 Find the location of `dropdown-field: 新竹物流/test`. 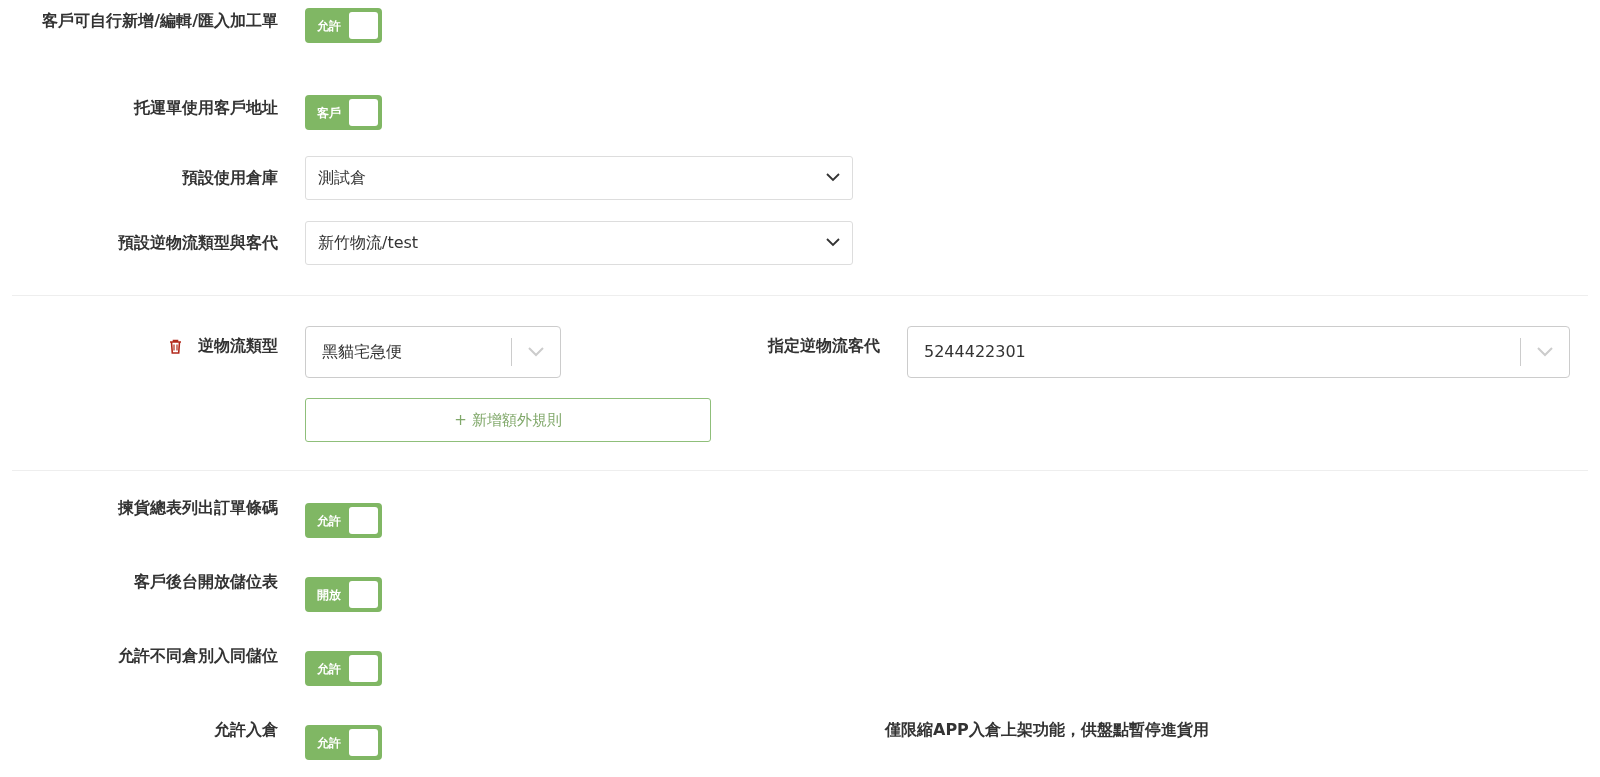

dropdown-field: 新竹物流/test is located at coordinates (579, 242).